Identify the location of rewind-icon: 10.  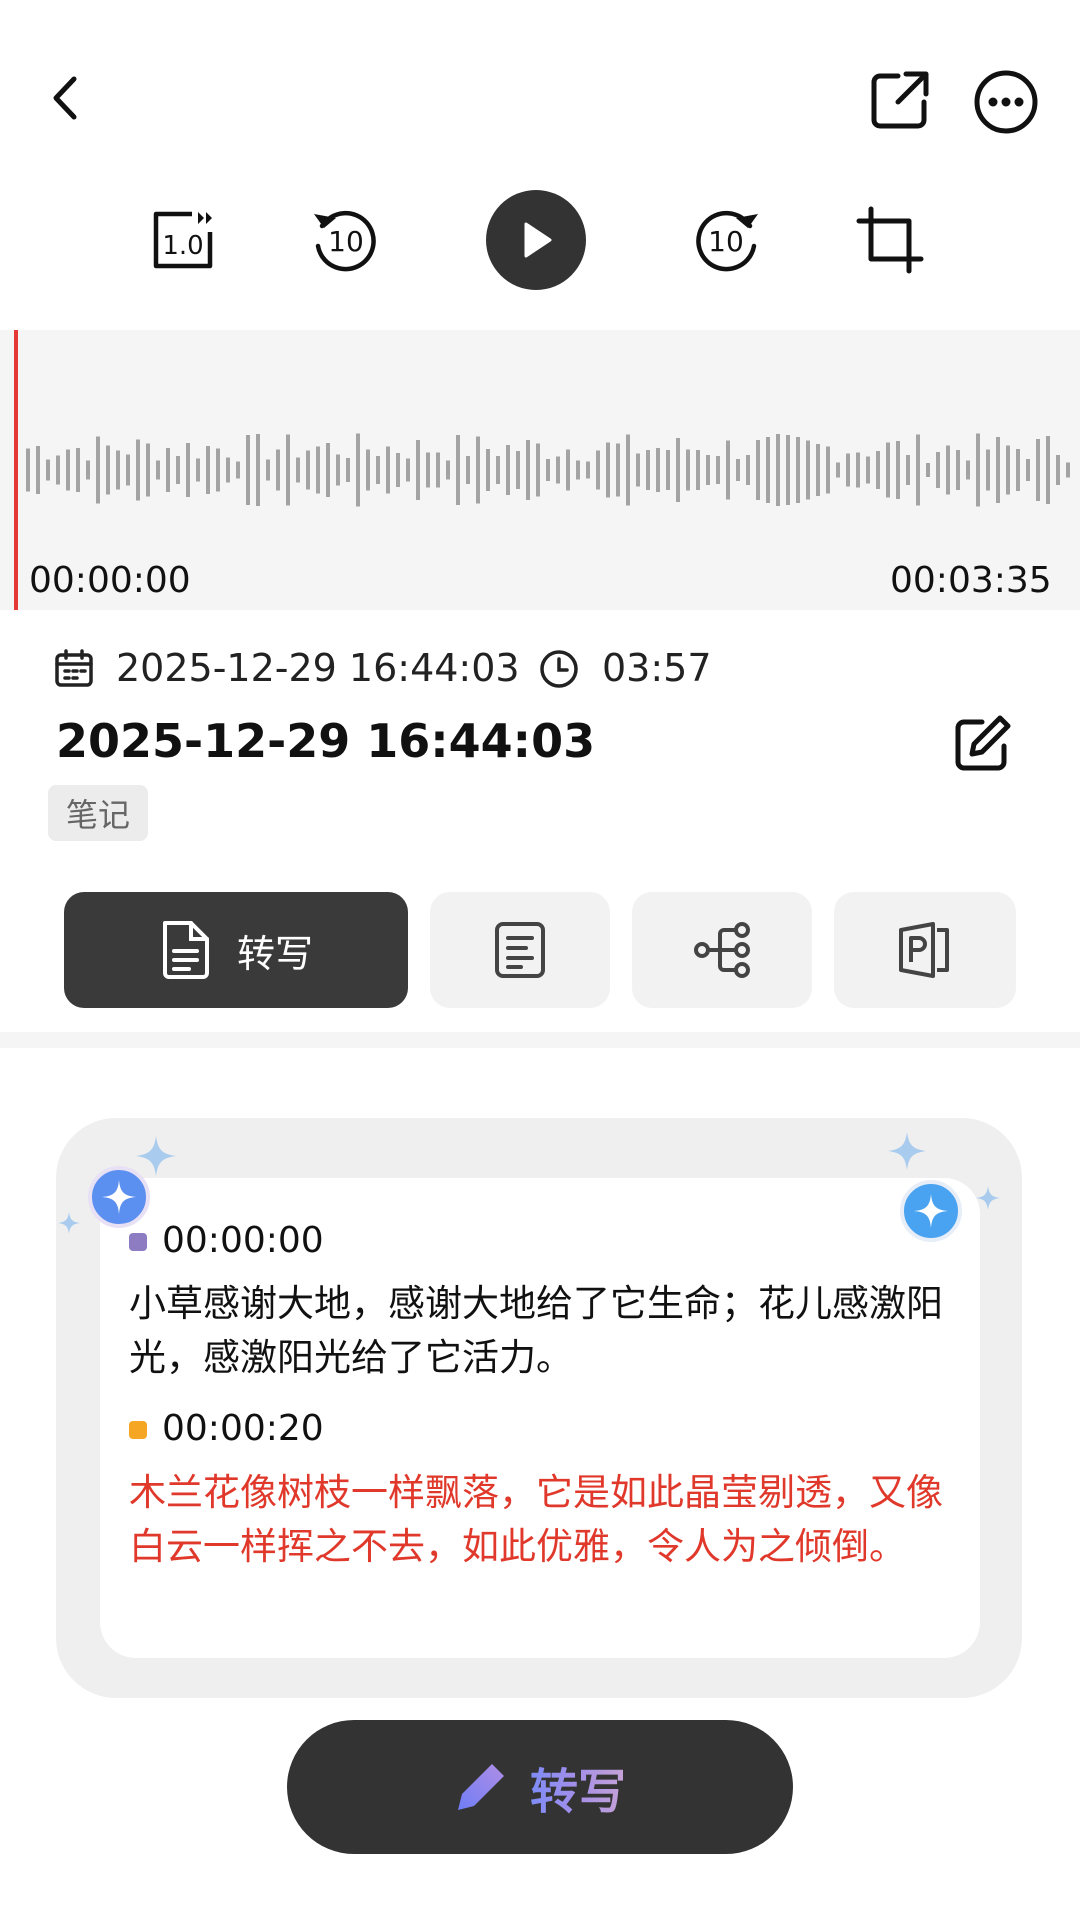
(345, 241).